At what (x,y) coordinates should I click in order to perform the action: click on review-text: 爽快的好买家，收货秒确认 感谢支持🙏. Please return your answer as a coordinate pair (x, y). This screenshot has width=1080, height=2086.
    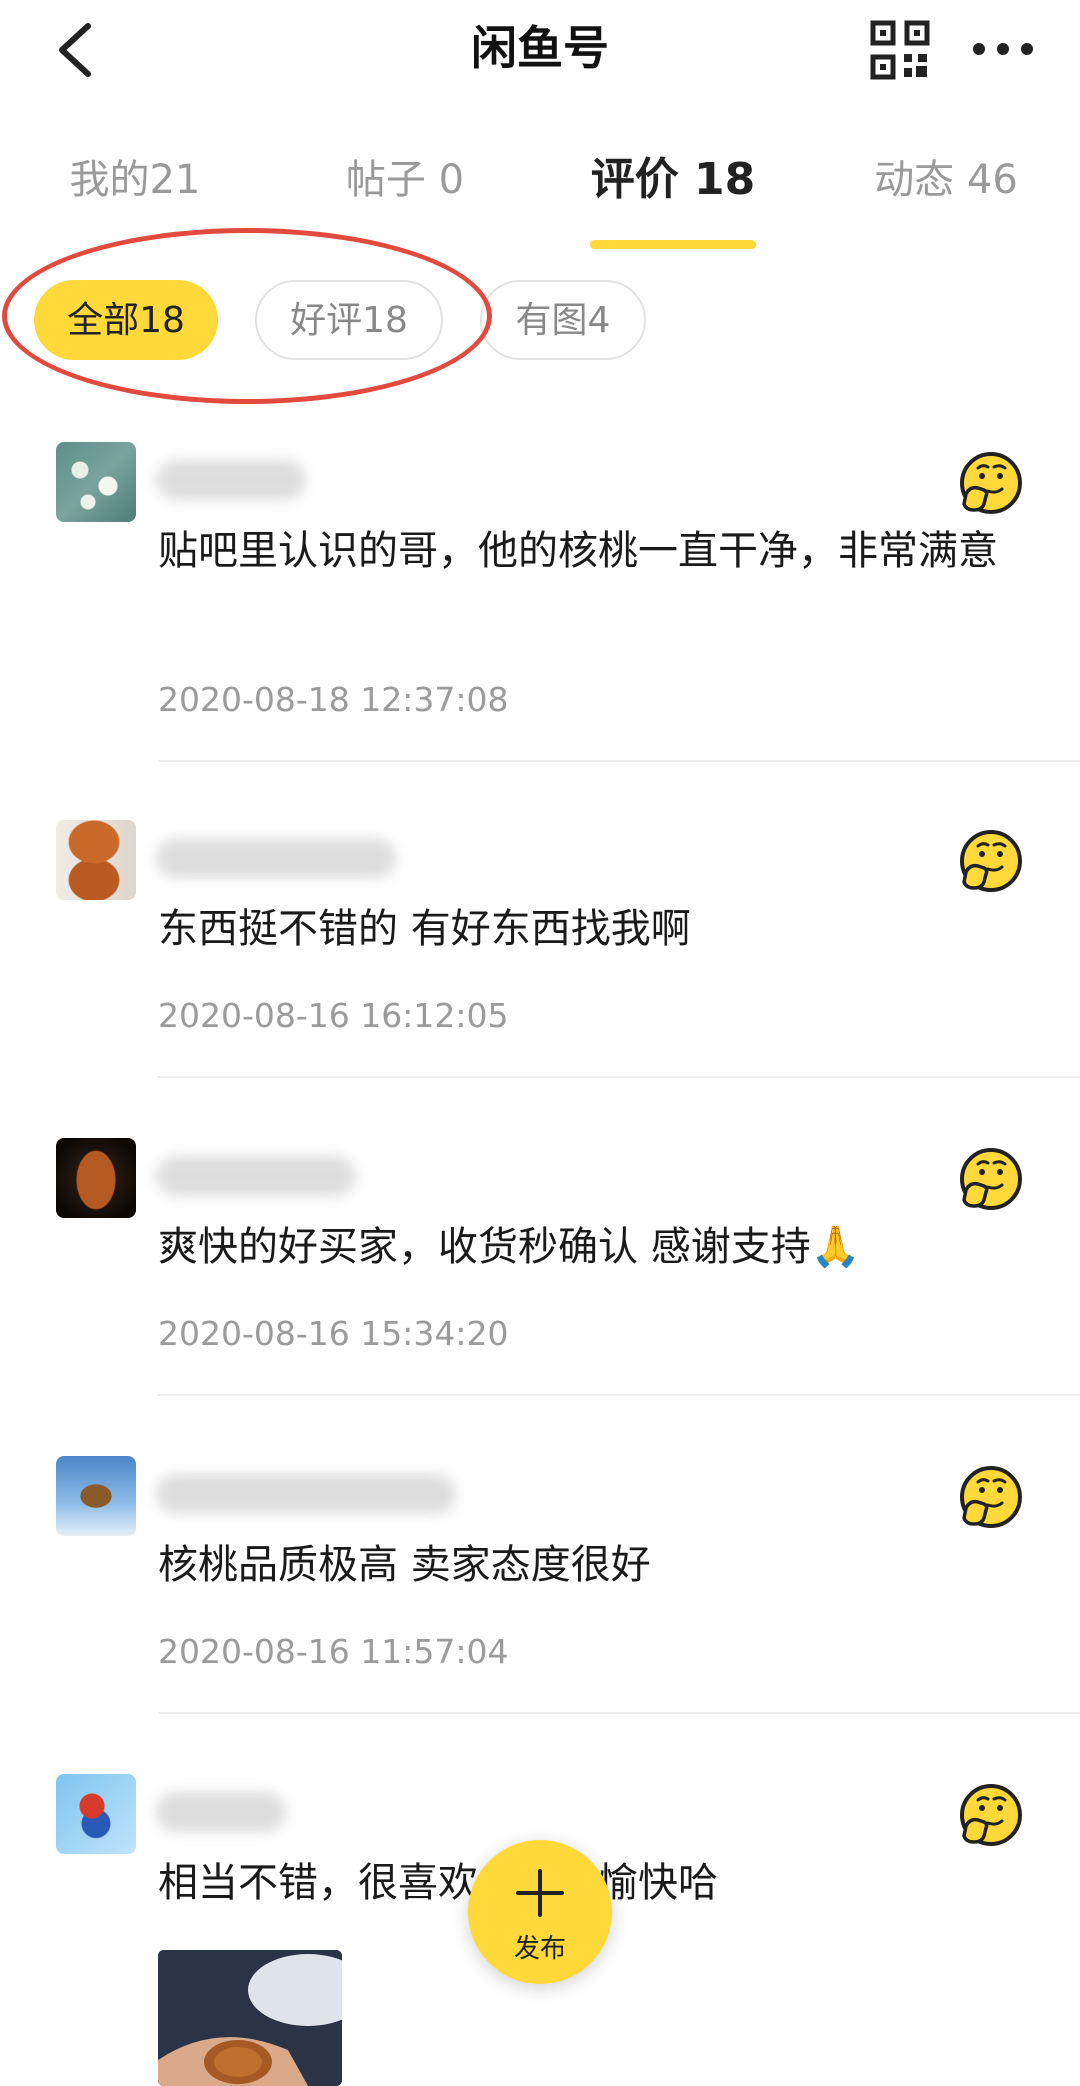
    Looking at the image, I should click on (509, 1247).